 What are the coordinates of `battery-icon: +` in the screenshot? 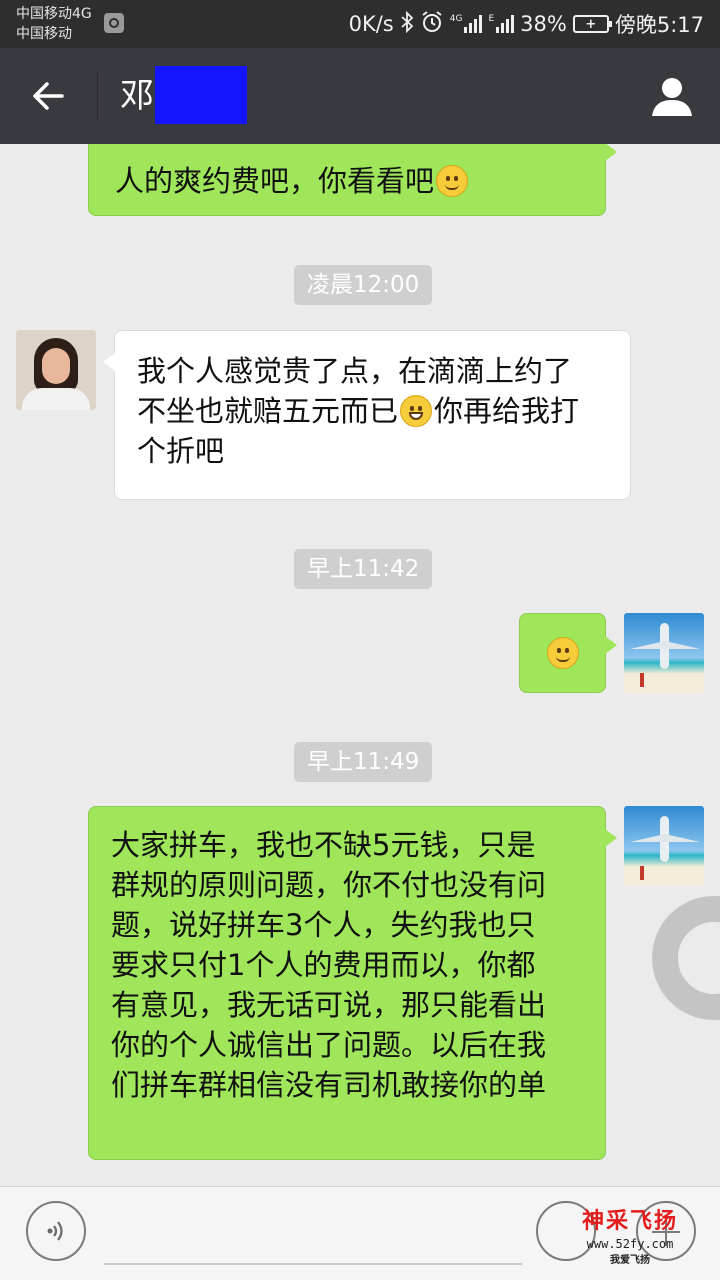 It's located at (592, 24).